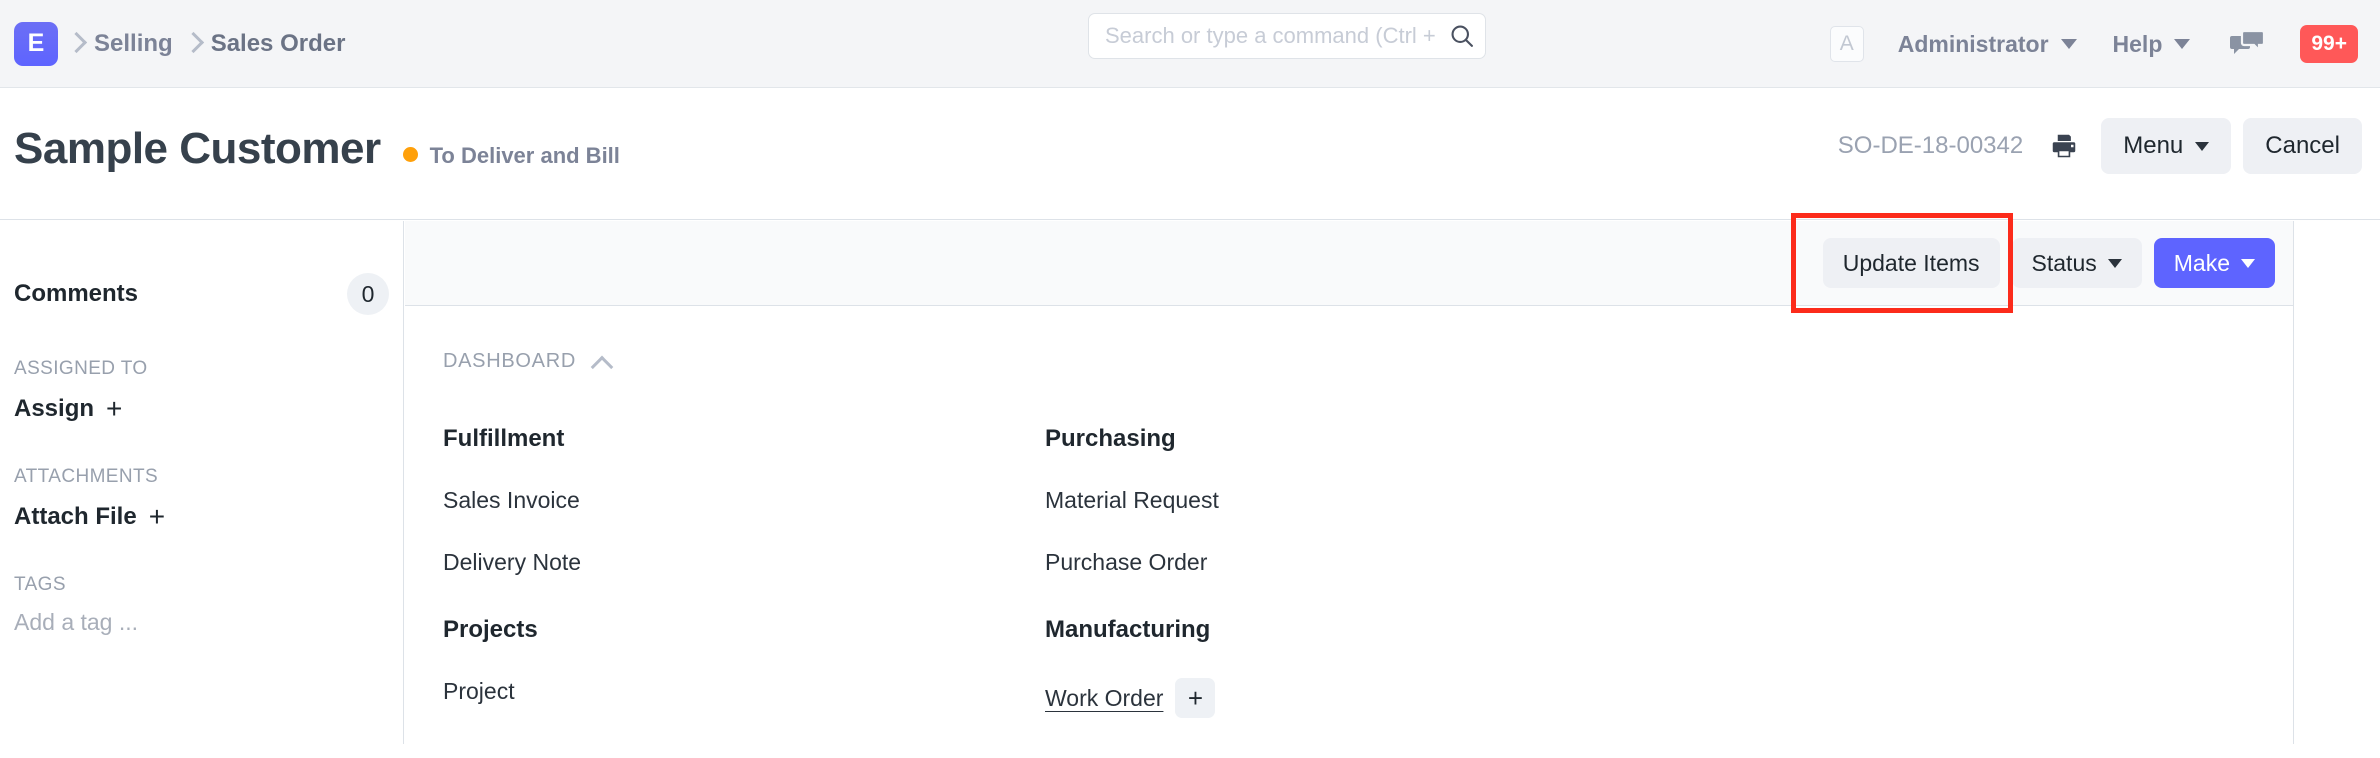 This screenshot has height=758, width=2380. I want to click on assign-button: Assign +, so click(201, 409).